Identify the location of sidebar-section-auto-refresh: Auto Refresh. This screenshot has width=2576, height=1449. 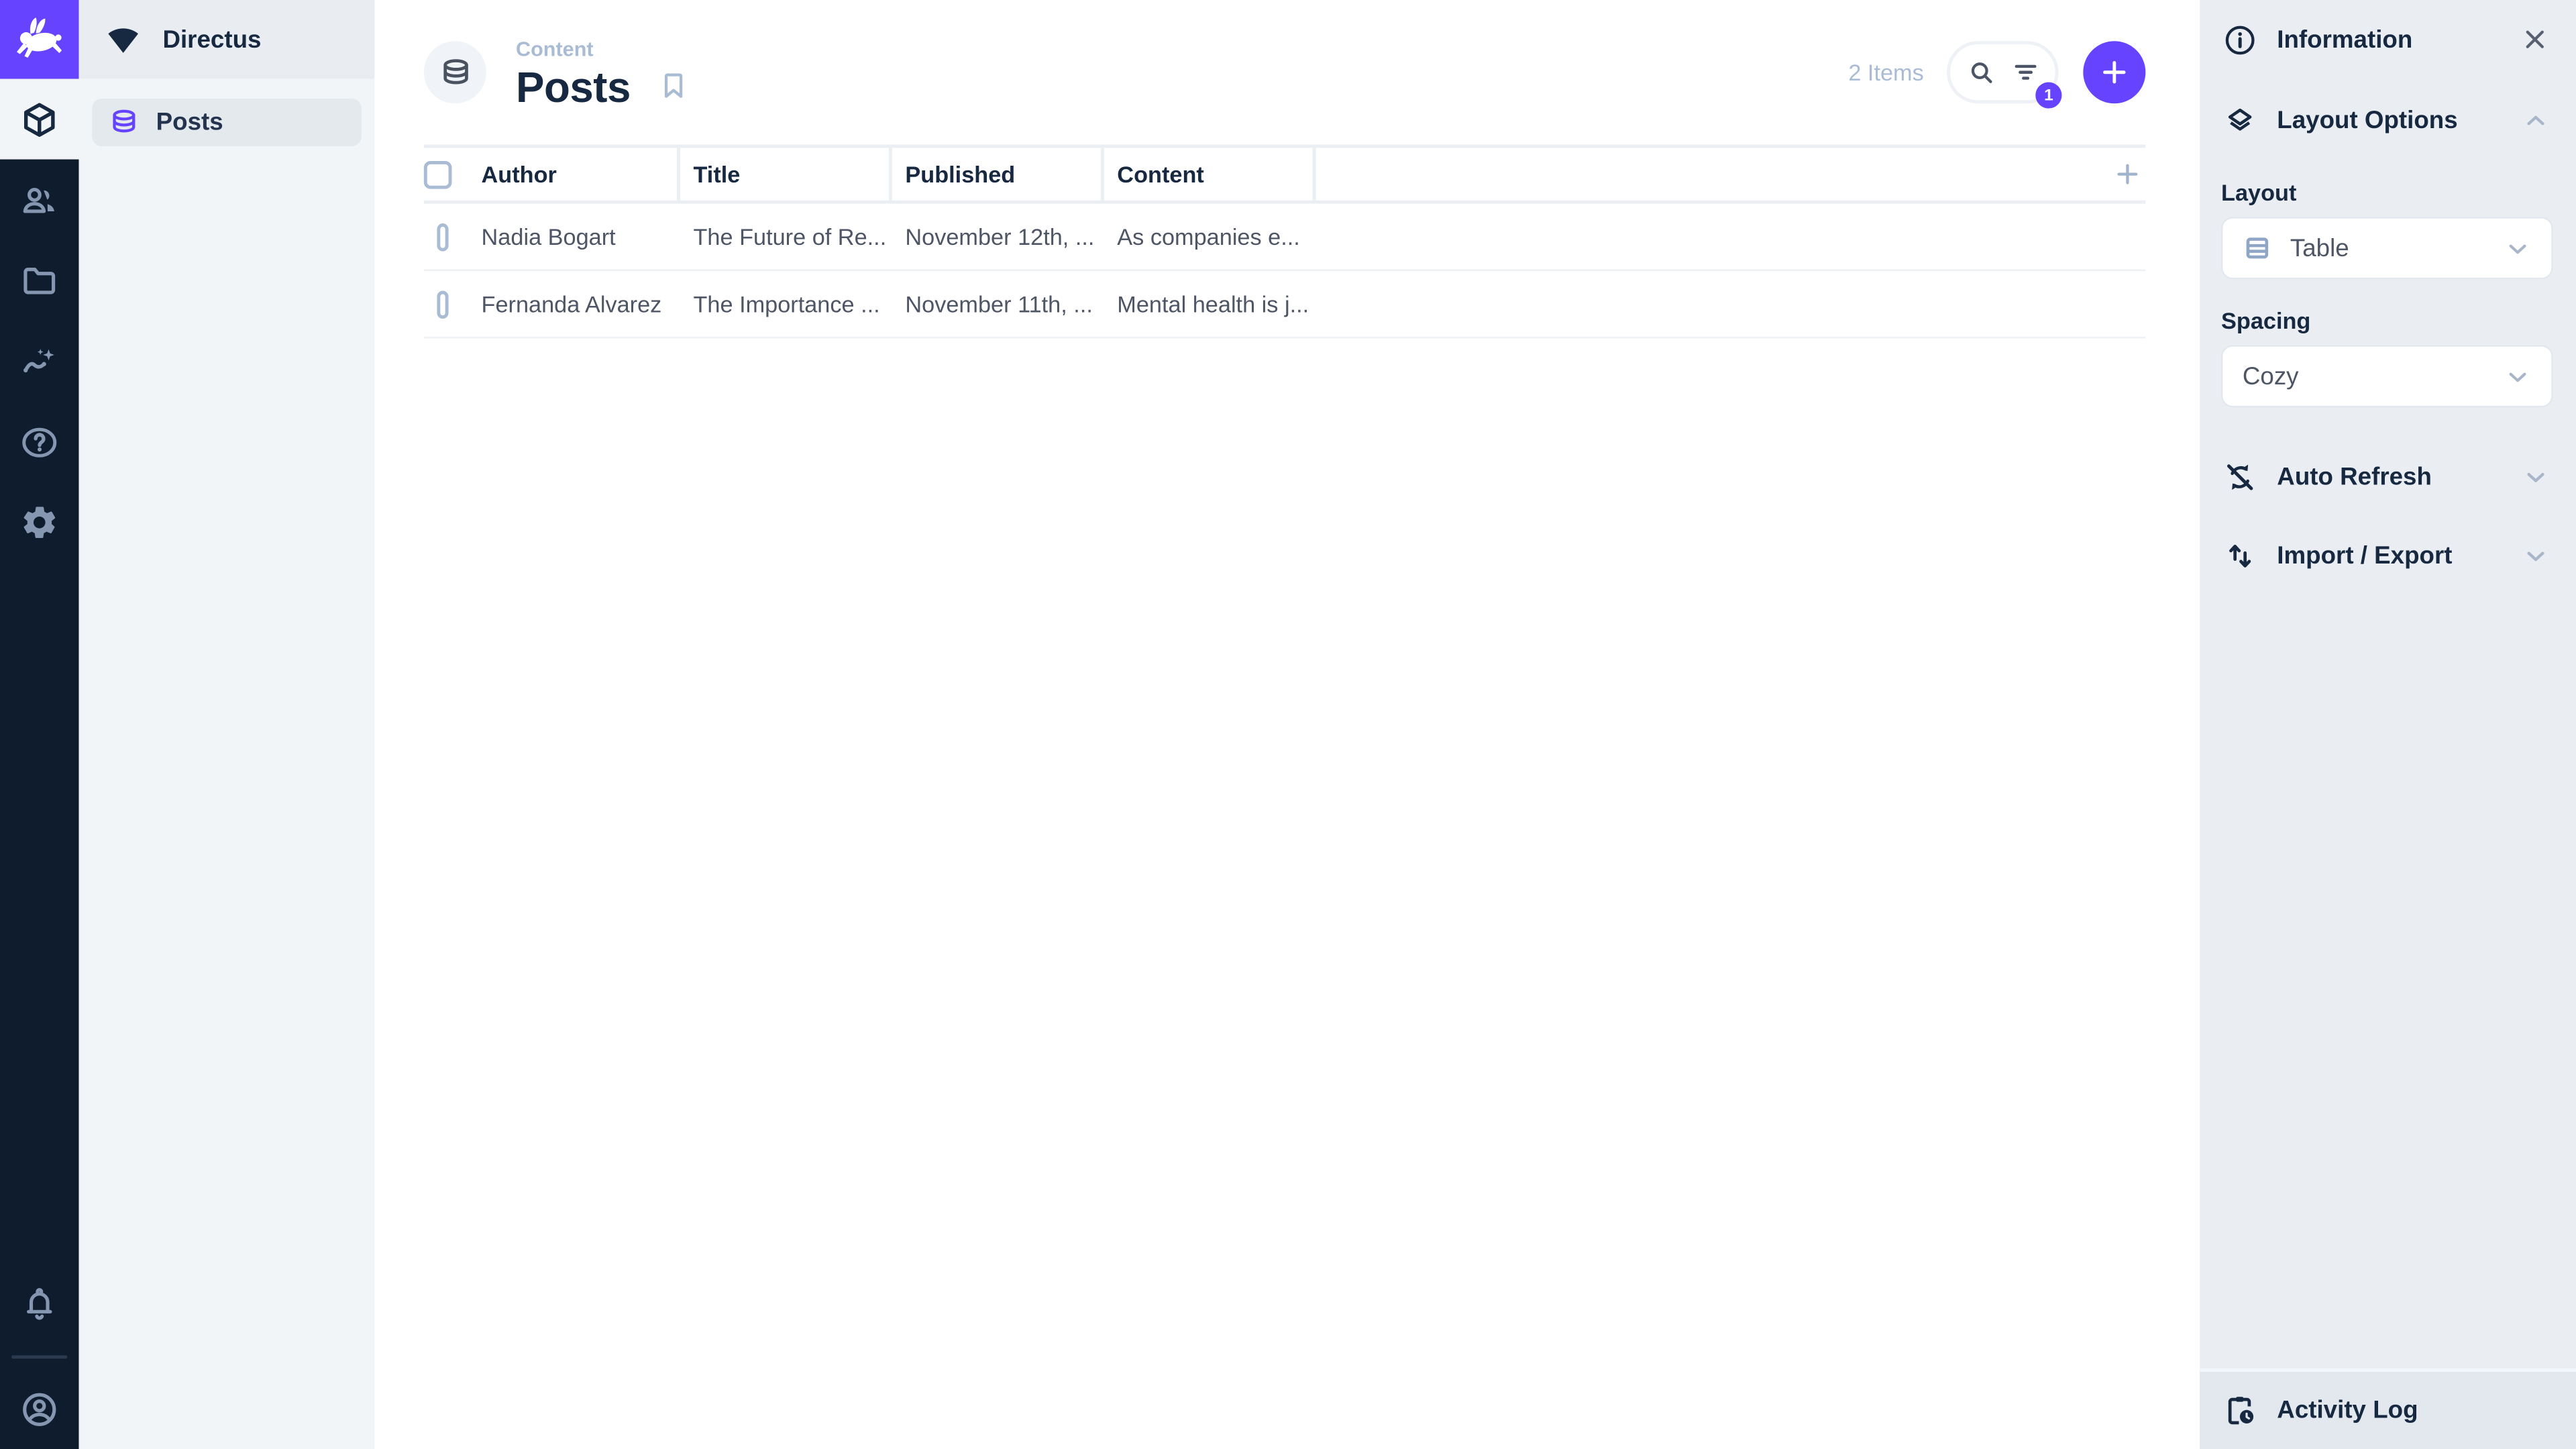
(2388, 476).